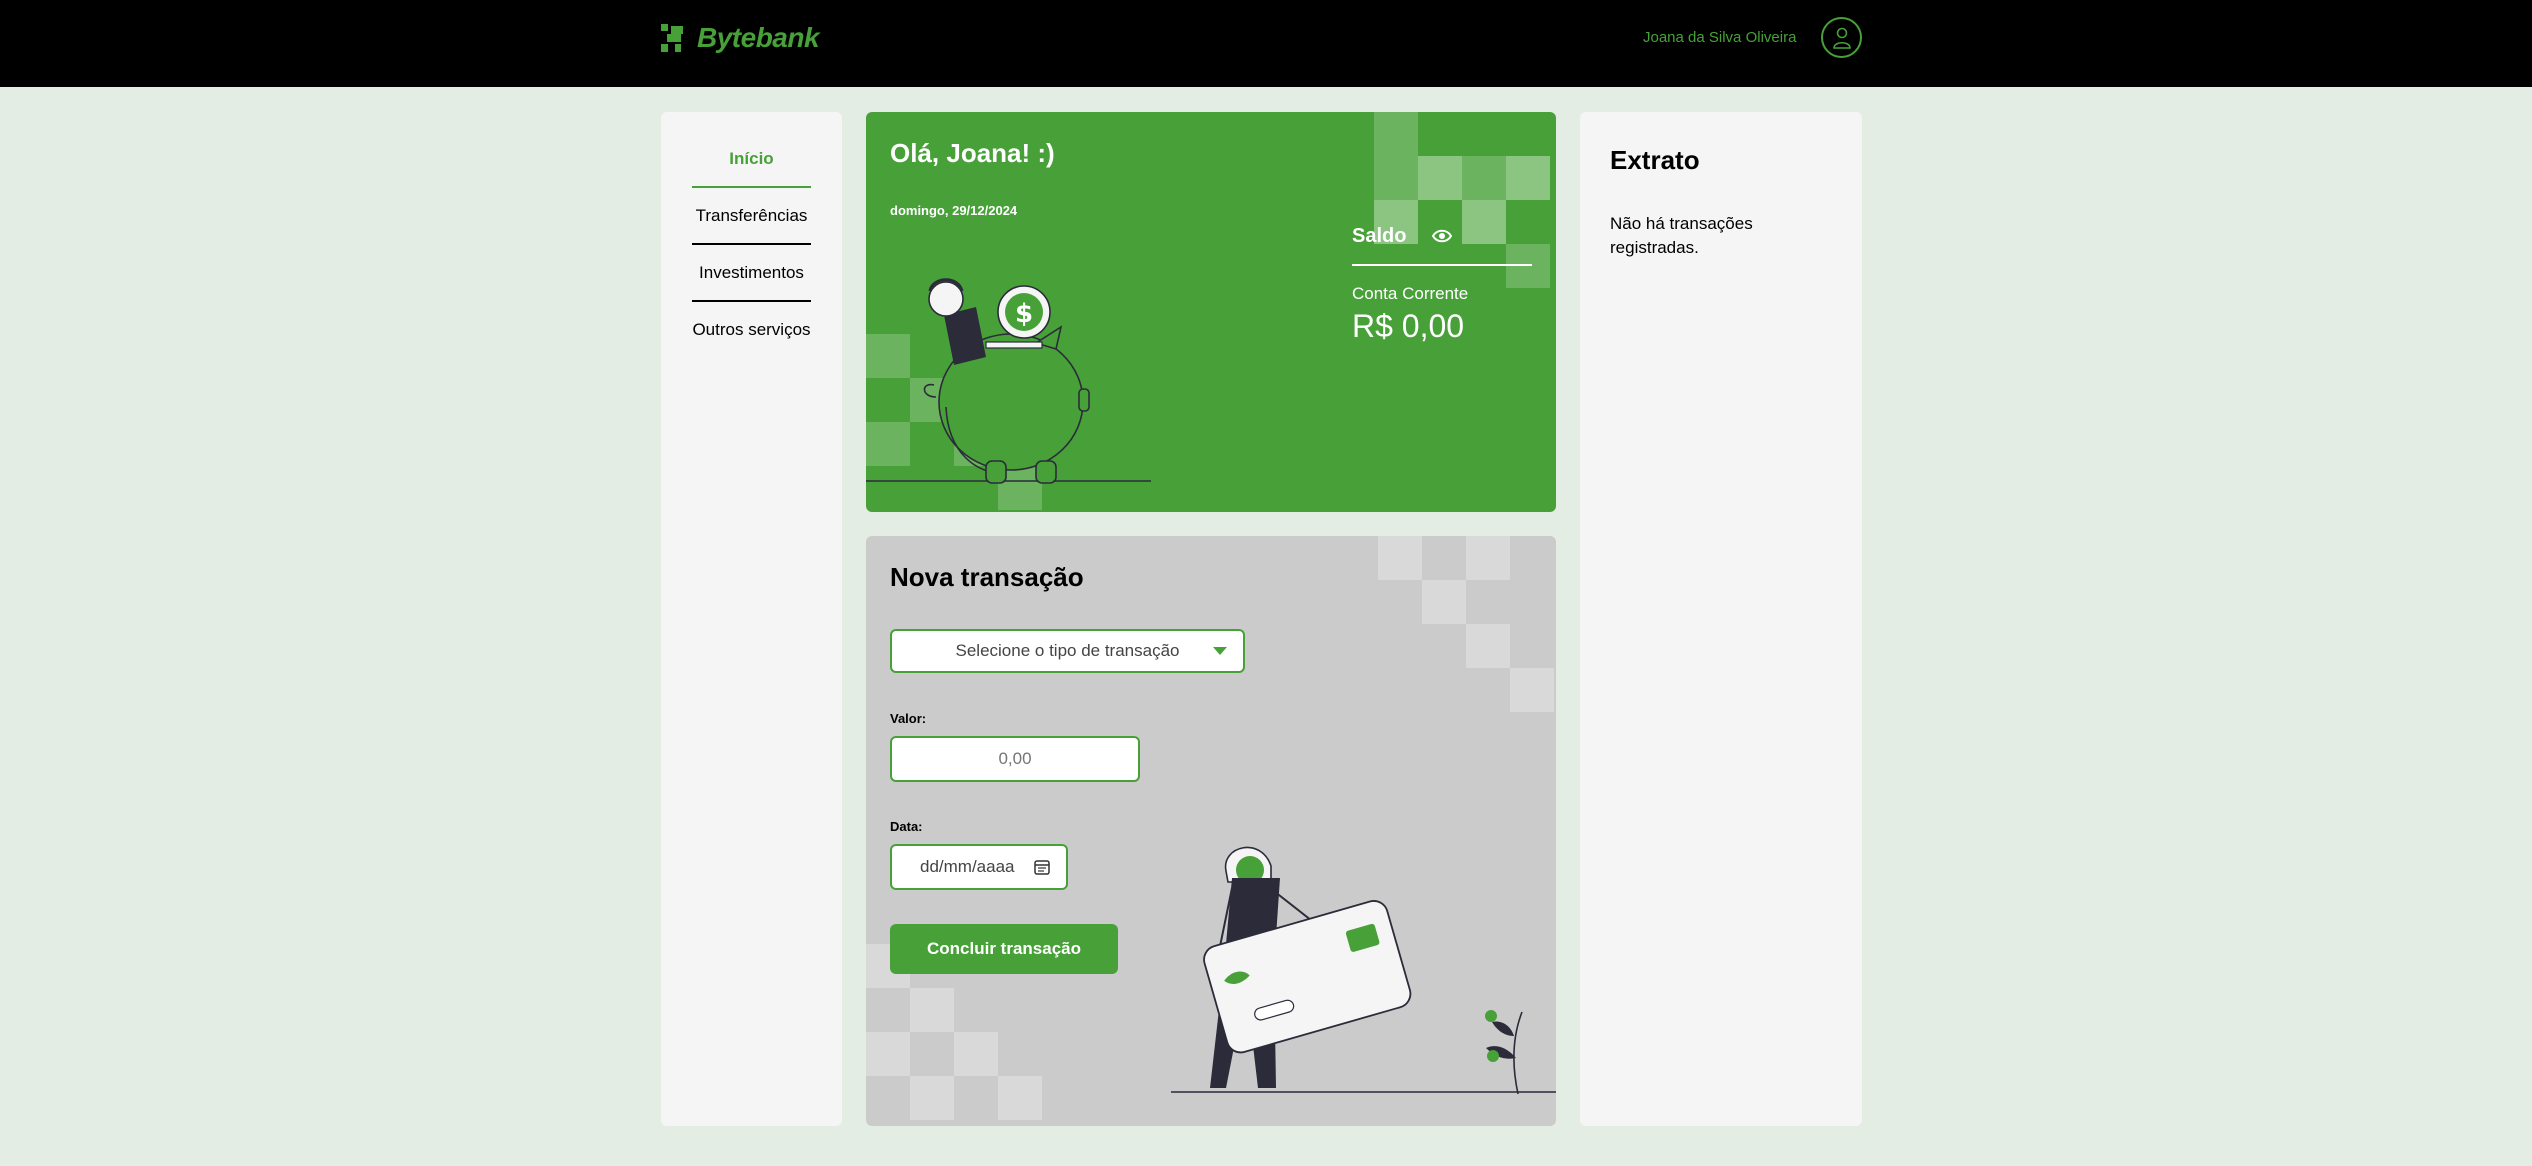 The height and width of the screenshot is (1166, 2532). I want to click on date-label: Data:, so click(906, 826).